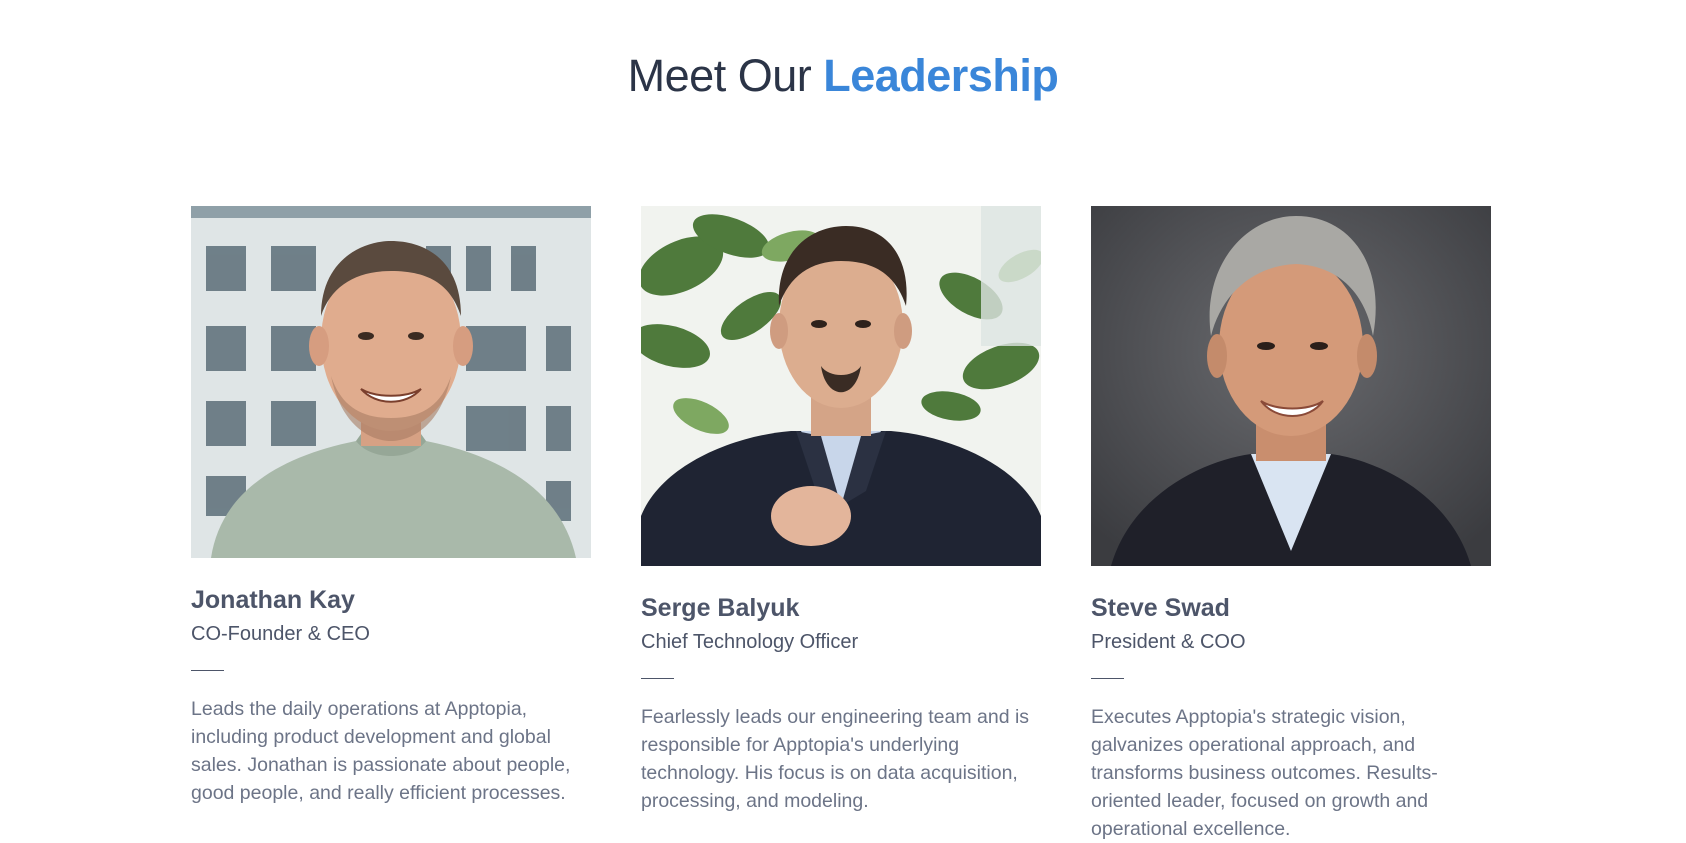  What do you see at coordinates (720, 608) in the screenshot?
I see `leader-name: Serge Balyuk` at bounding box center [720, 608].